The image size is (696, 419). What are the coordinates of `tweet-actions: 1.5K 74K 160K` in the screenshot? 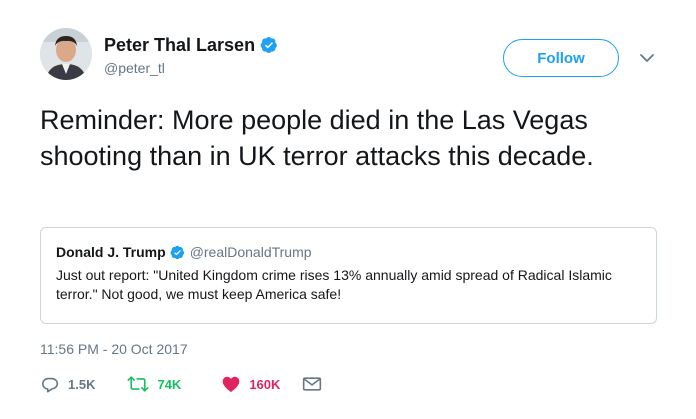 It's located at (181, 384).